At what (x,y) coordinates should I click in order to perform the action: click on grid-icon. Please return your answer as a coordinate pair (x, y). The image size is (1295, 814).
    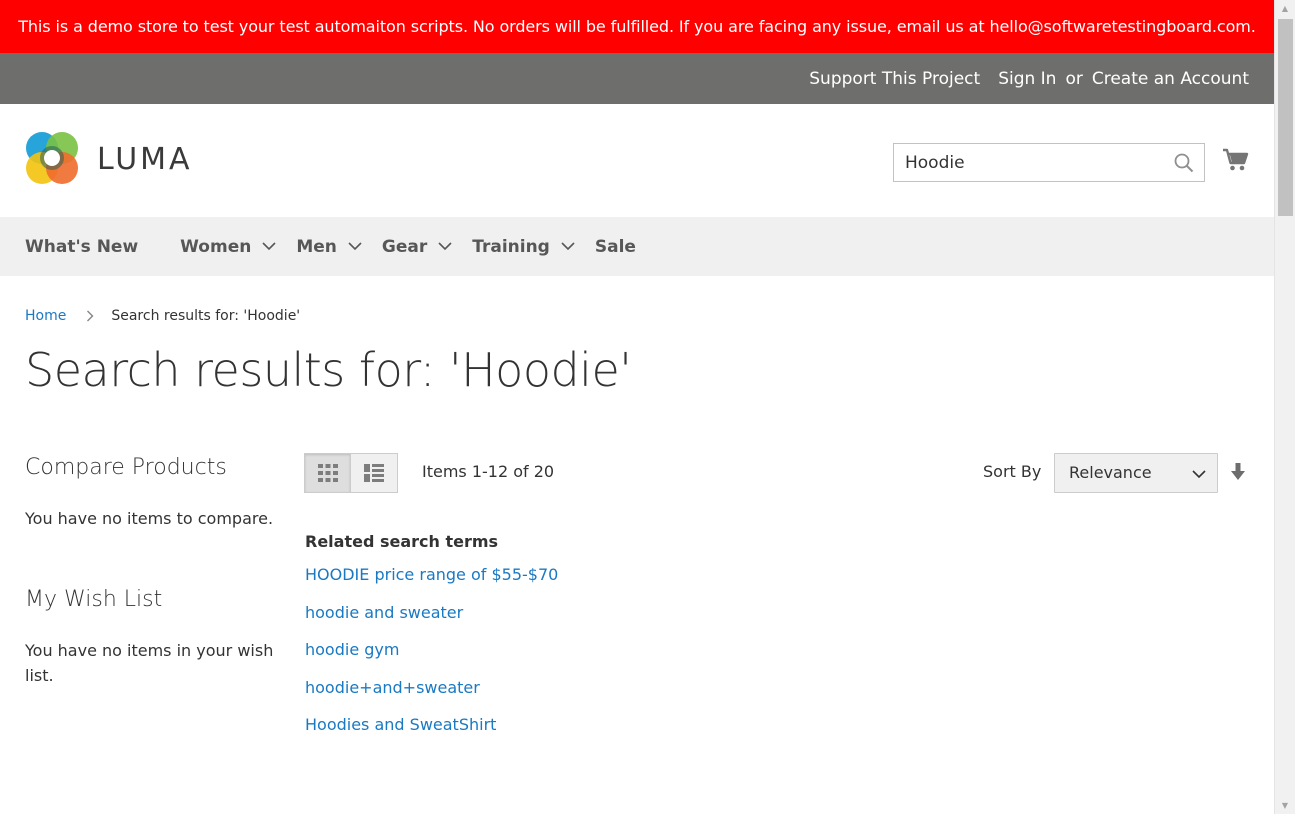
    Looking at the image, I should click on (327, 473).